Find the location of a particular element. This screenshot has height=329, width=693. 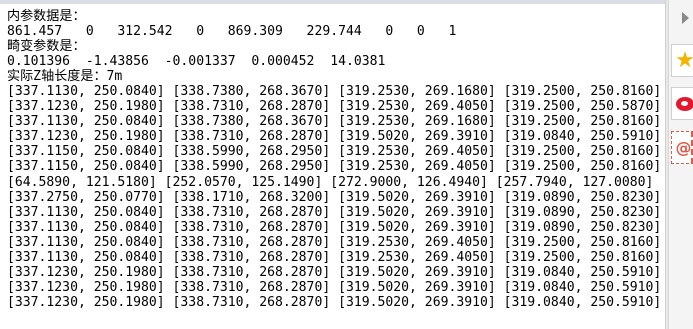

weibo-icon is located at coordinates (684, 103).